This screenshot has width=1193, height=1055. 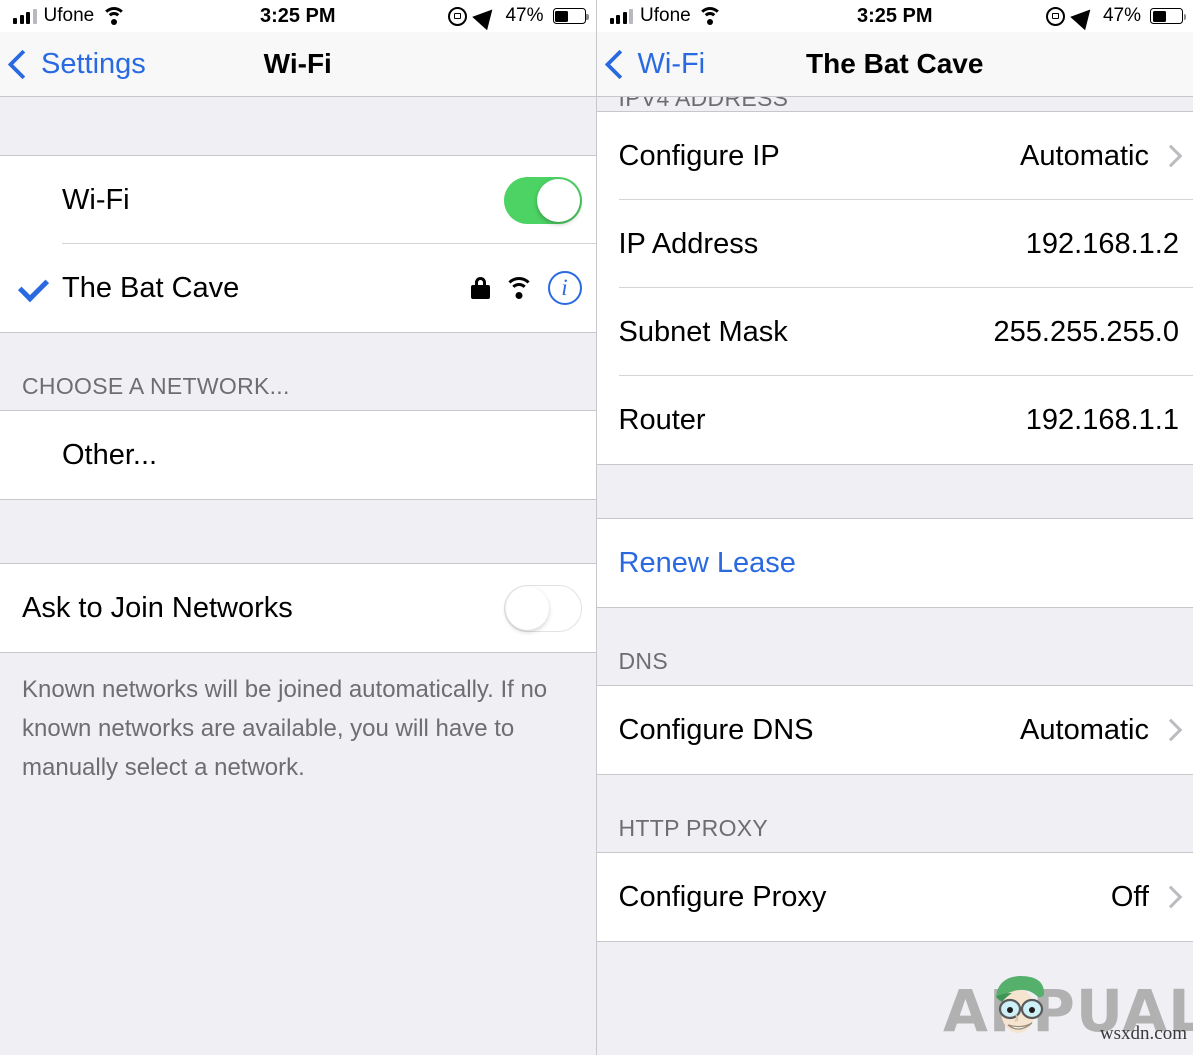 What do you see at coordinates (699, 155) in the screenshot?
I see `configure-ip-label: Configure IP` at bounding box center [699, 155].